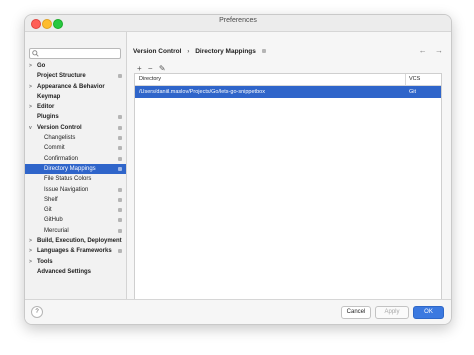 Image resolution: width=474 pixels, height=355 pixels. Describe the element at coordinates (356, 312) in the screenshot. I see `cancel-button: Cancel` at that location.